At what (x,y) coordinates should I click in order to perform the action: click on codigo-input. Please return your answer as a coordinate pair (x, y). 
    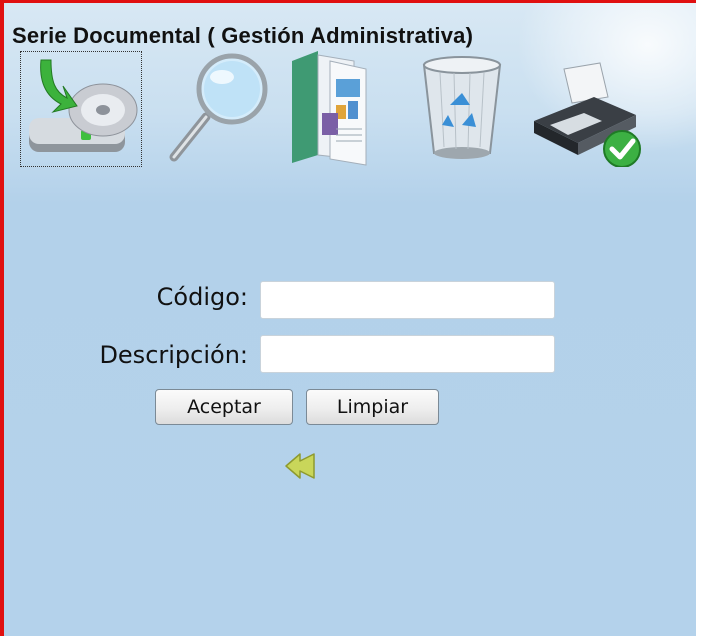
    Looking at the image, I should click on (407, 300).